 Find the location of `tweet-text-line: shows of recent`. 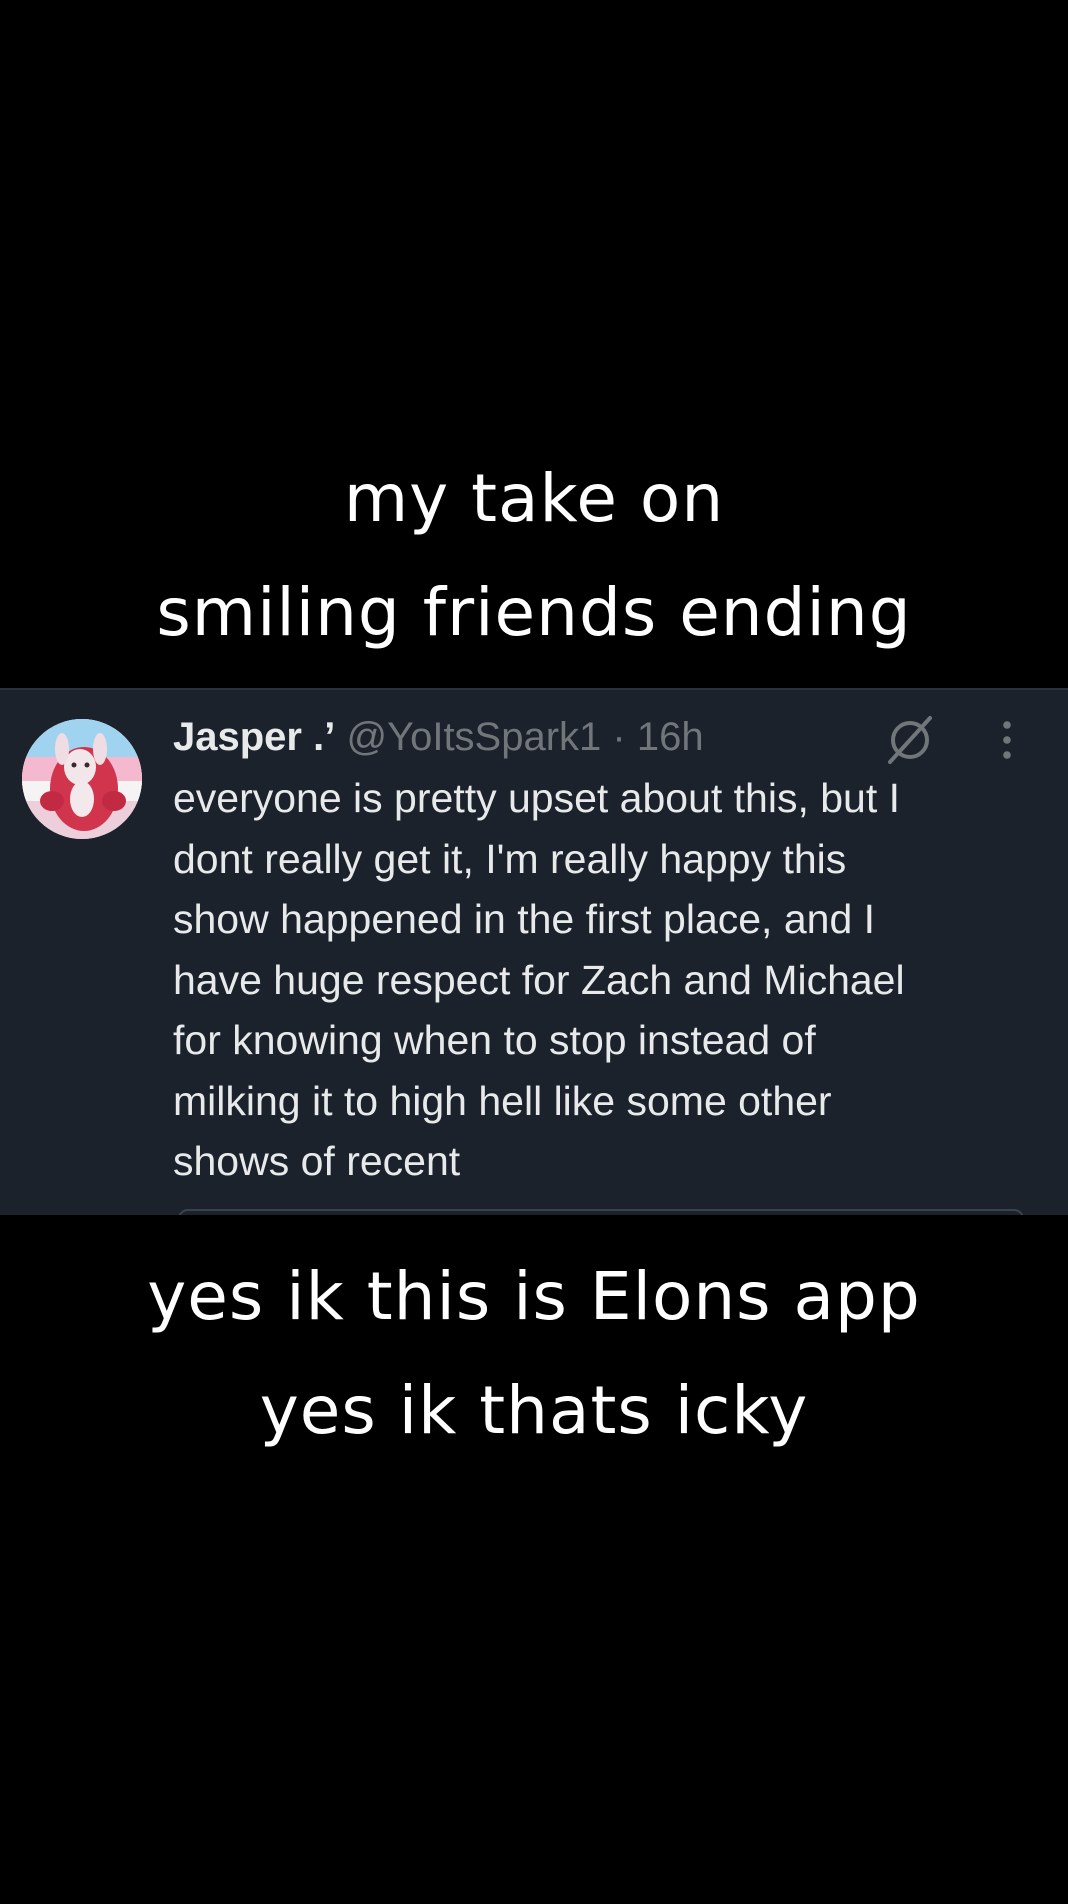

tweet-text-line: shows of recent is located at coordinates (317, 1161).